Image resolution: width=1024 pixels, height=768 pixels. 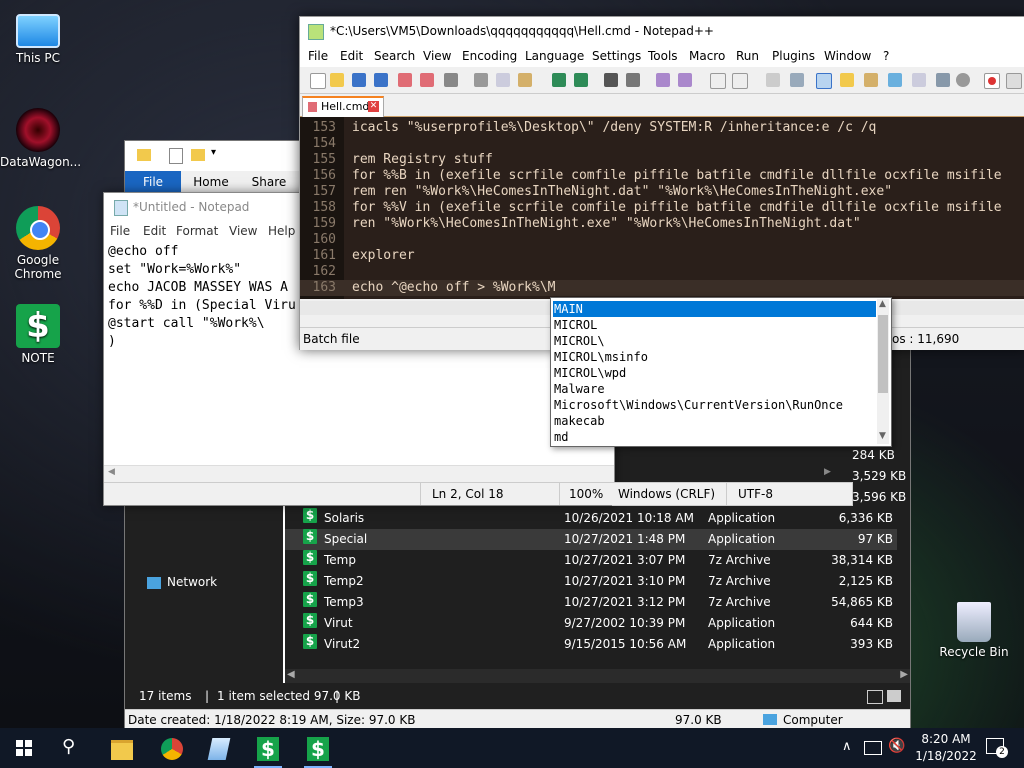 What do you see at coordinates (882, 436) in the screenshot?
I see `chevron-down-icon: ▼` at bounding box center [882, 436].